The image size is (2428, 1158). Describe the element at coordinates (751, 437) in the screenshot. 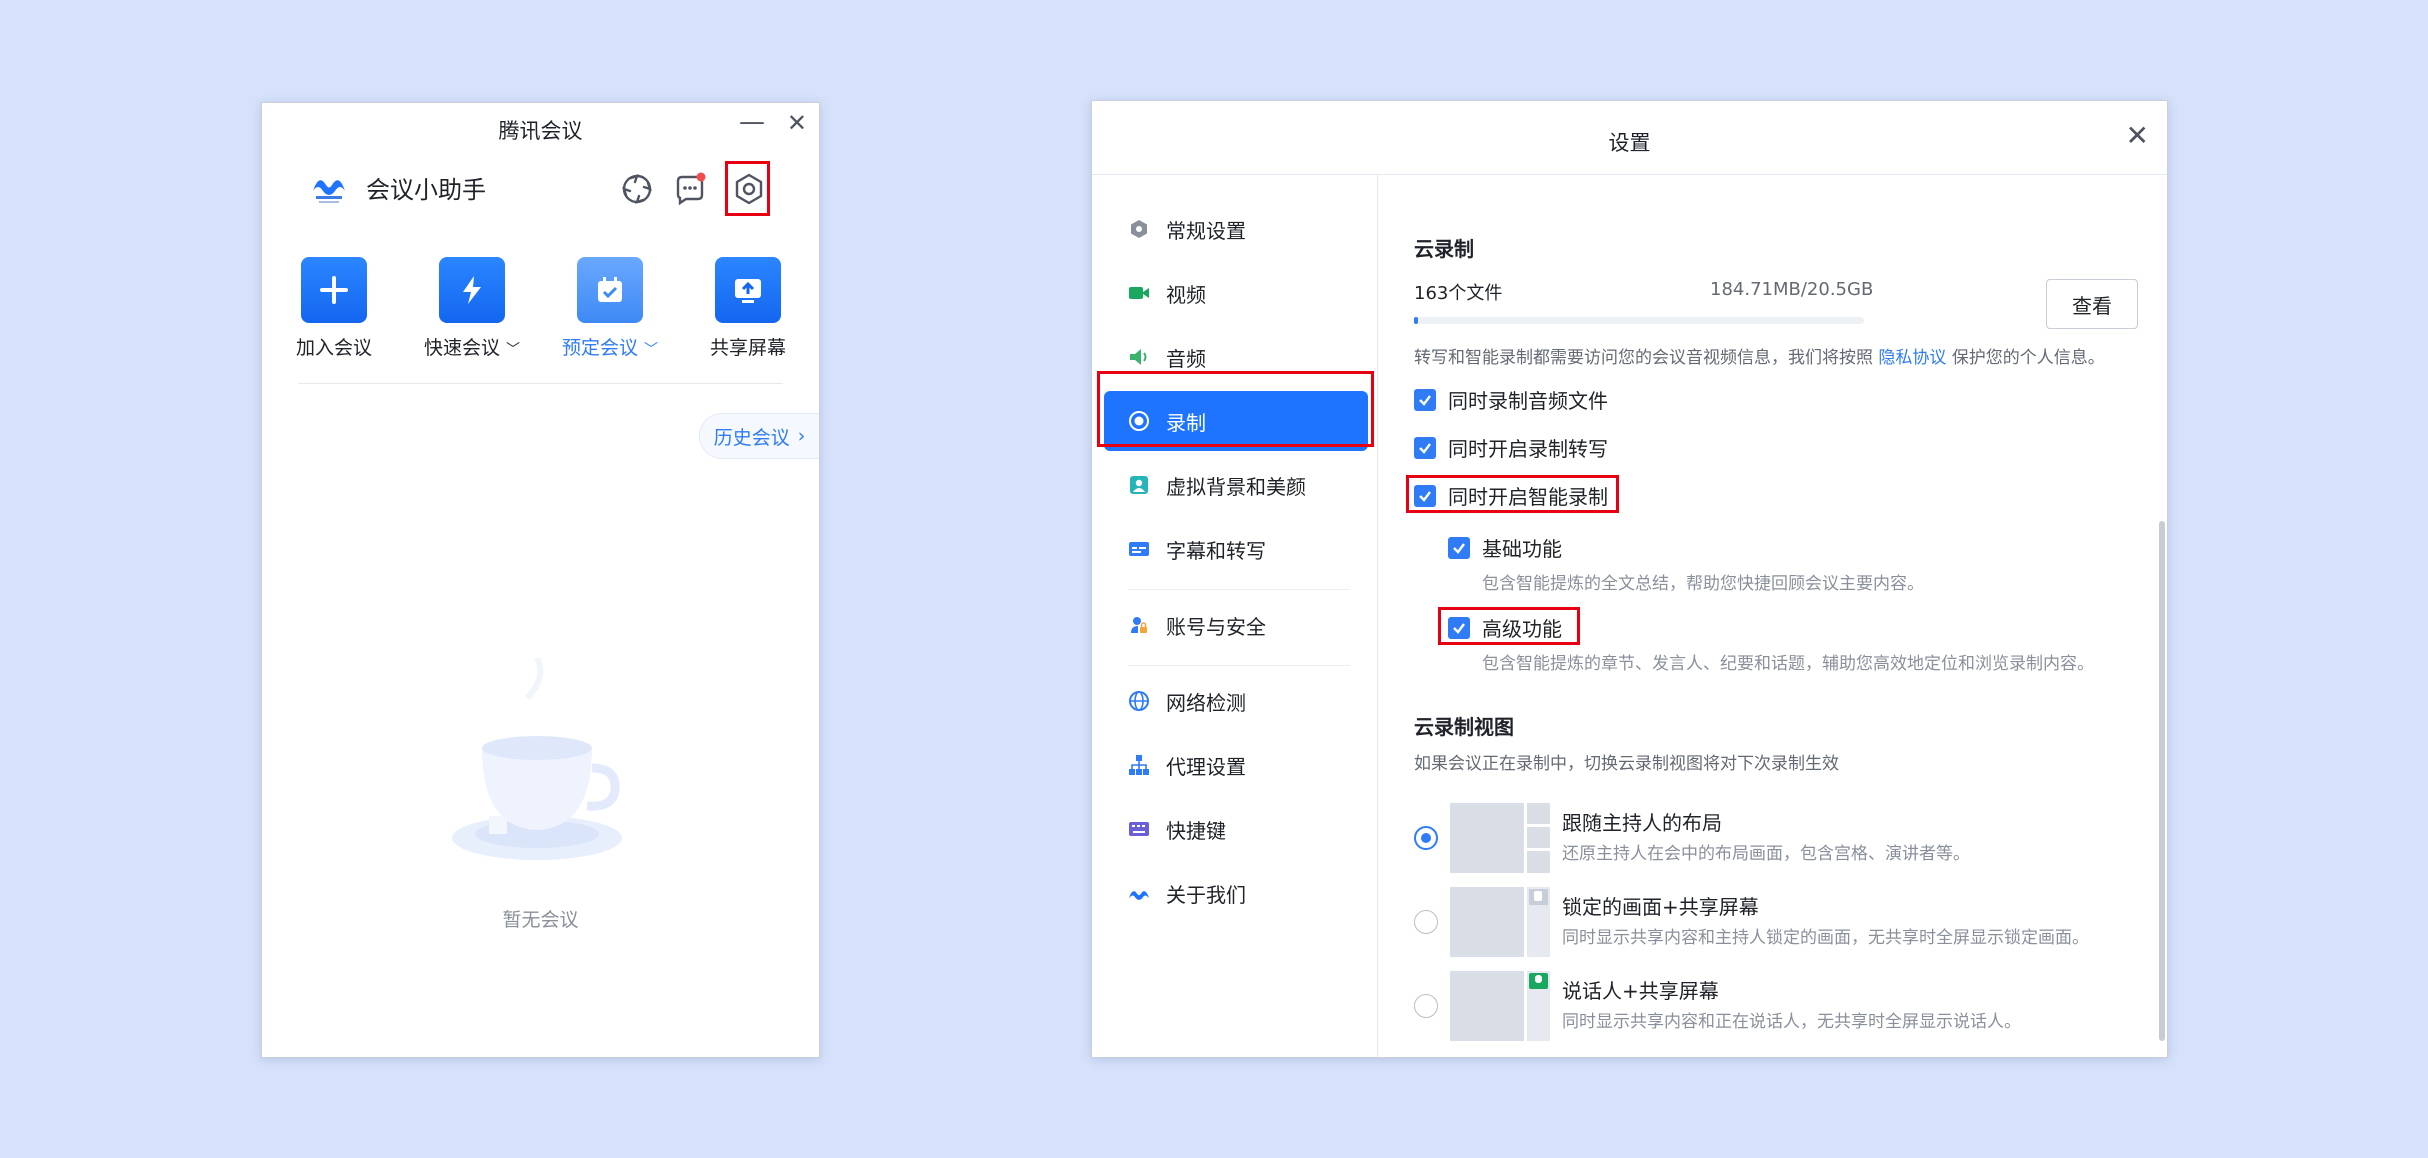

I see `history-label: 历史会议` at that location.